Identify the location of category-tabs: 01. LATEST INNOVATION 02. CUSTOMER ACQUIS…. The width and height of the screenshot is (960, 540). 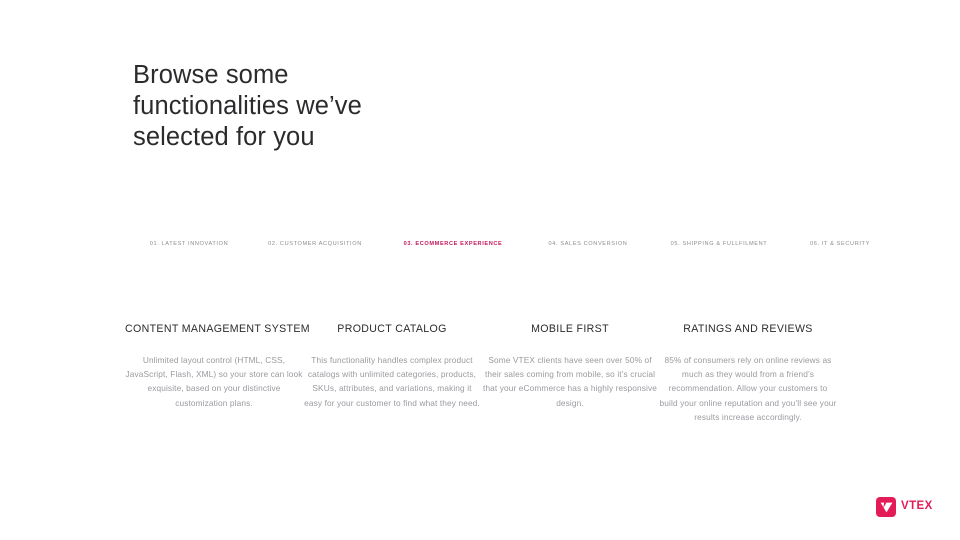
(500, 253).